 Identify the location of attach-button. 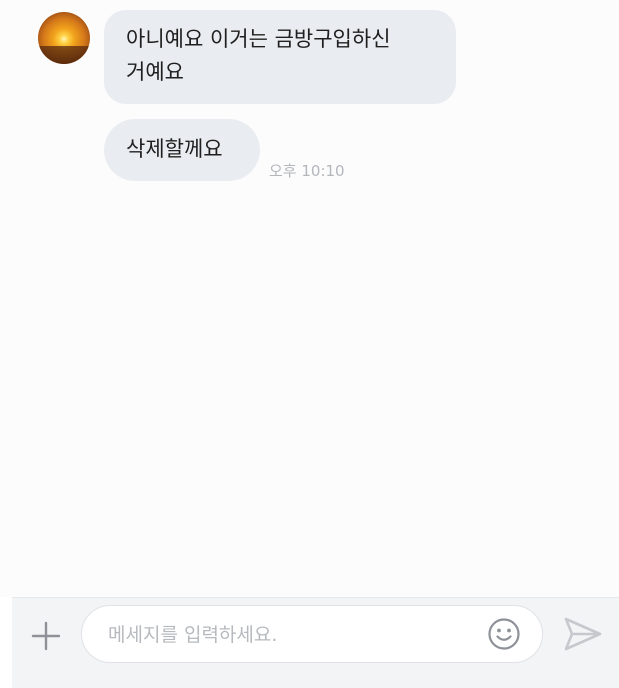
(46, 636).